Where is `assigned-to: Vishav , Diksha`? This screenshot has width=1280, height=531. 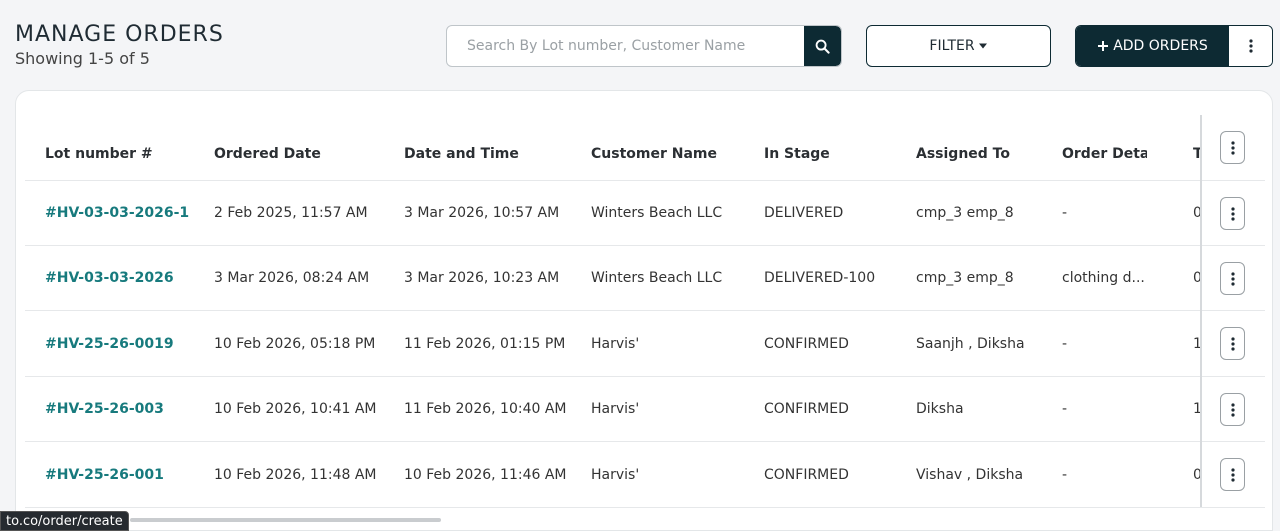 assigned-to: Vishav , Diksha is located at coordinates (970, 474).